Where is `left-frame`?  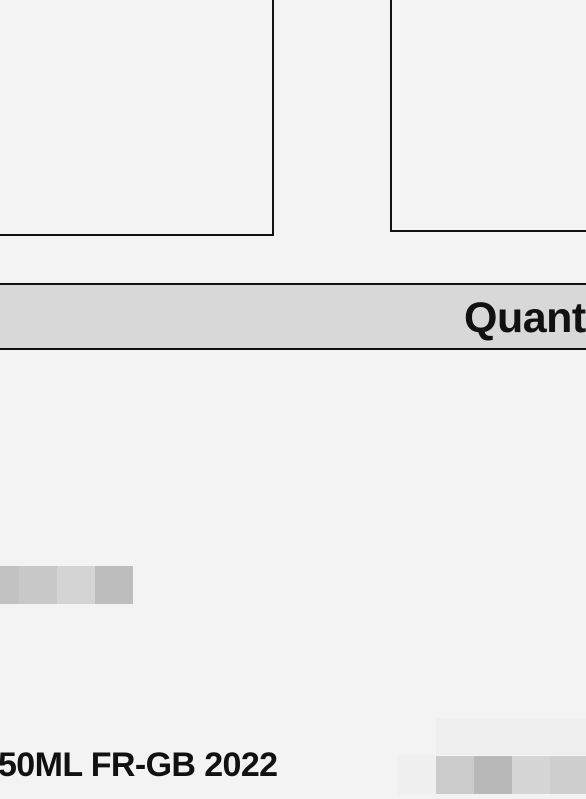 left-frame is located at coordinates (137, 118).